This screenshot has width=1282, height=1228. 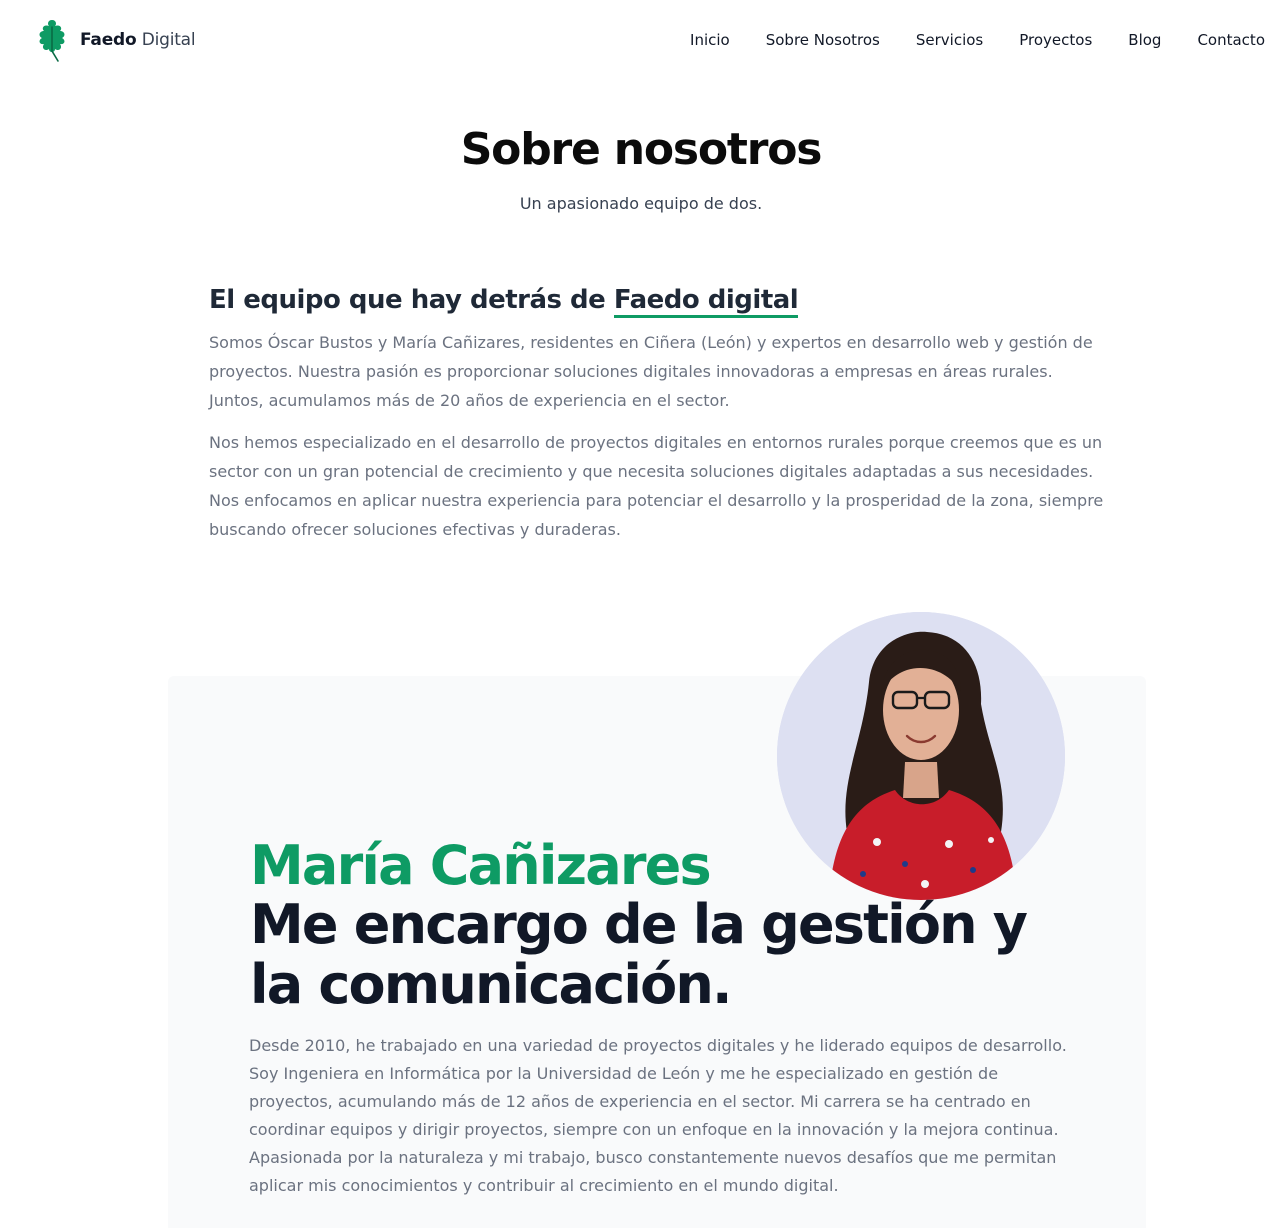 I want to click on team-heading-highlight: Faedo digital, so click(x=706, y=301).